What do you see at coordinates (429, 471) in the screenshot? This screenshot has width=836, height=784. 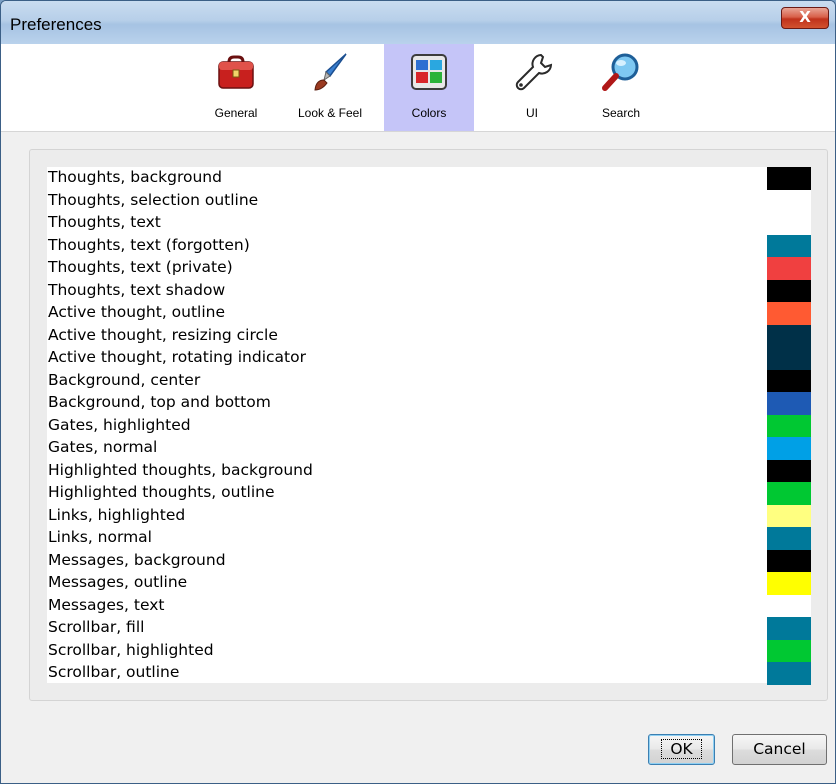 I see `color-setting-row: Highlighted thoughts, background` at bounding box center [429, 471].